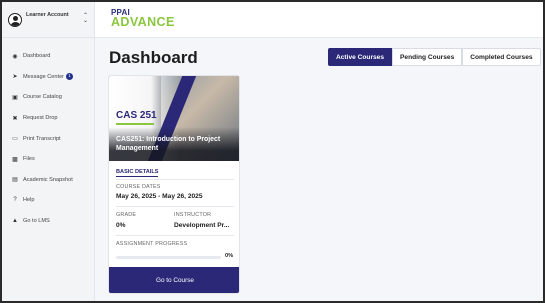 This screenshot has width=545, height=303. Describe the element at coordinates (48, 20) in the screenshot. I see `account-switcher: Learner Account ⌃ ⌄` at that location.